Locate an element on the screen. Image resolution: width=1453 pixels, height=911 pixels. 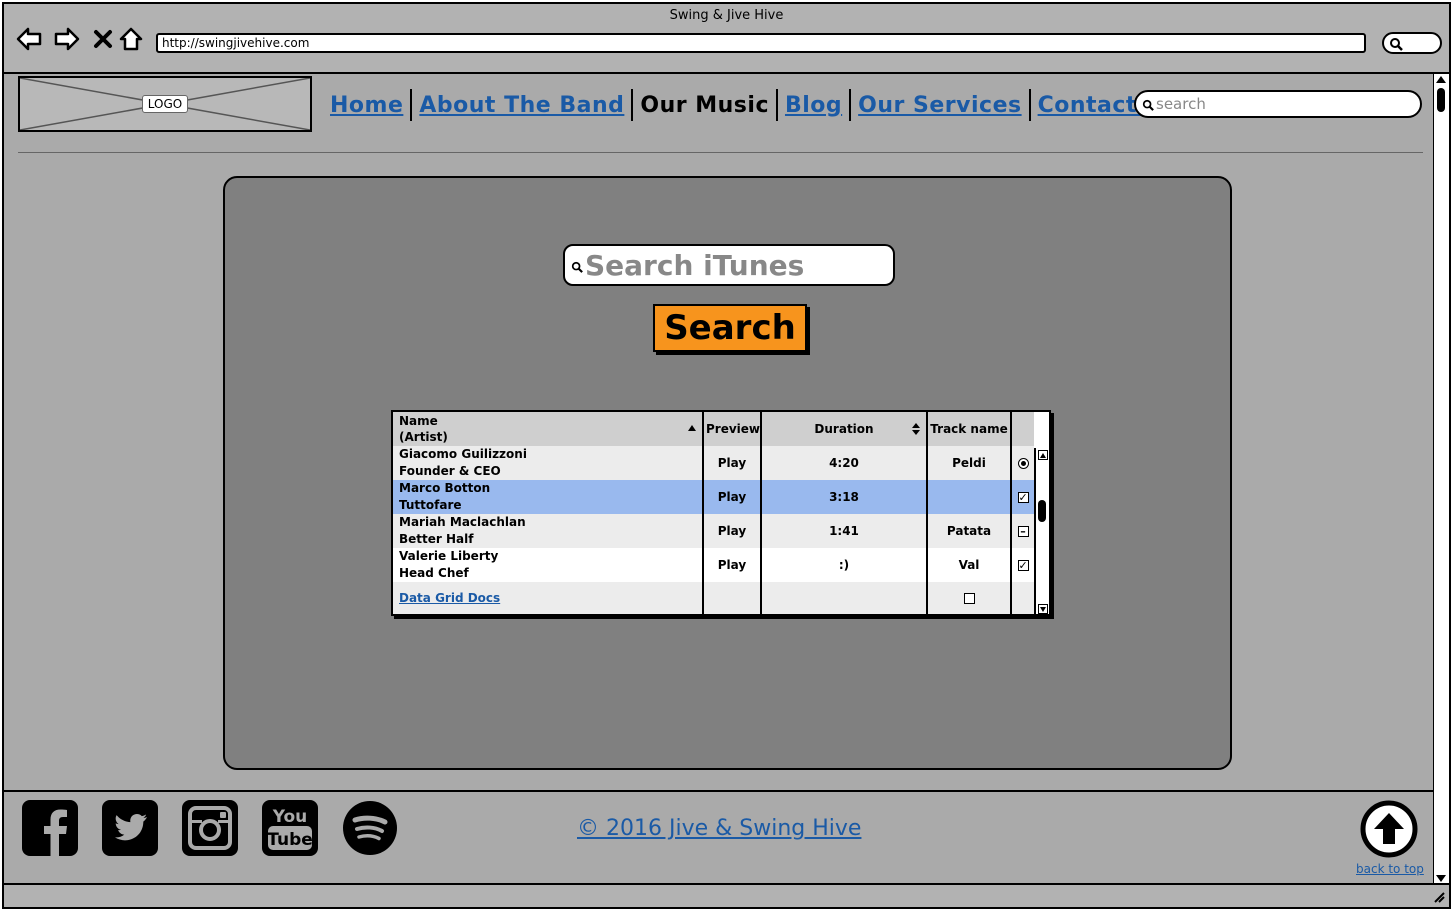
search-button: Search is located at coordinates (730, 328).